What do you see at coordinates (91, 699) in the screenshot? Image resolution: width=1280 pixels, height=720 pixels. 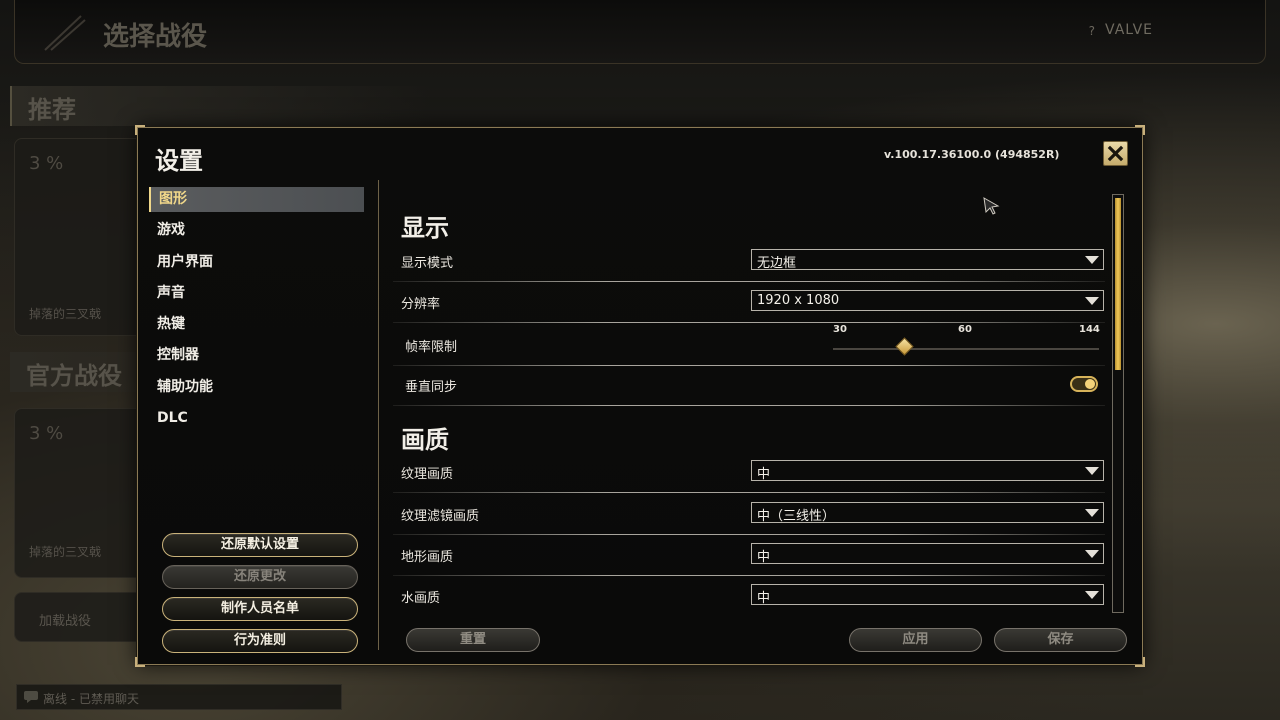 I see `chat-status: 离线 - 已禁用聊天` at bounding box center [91, 699].